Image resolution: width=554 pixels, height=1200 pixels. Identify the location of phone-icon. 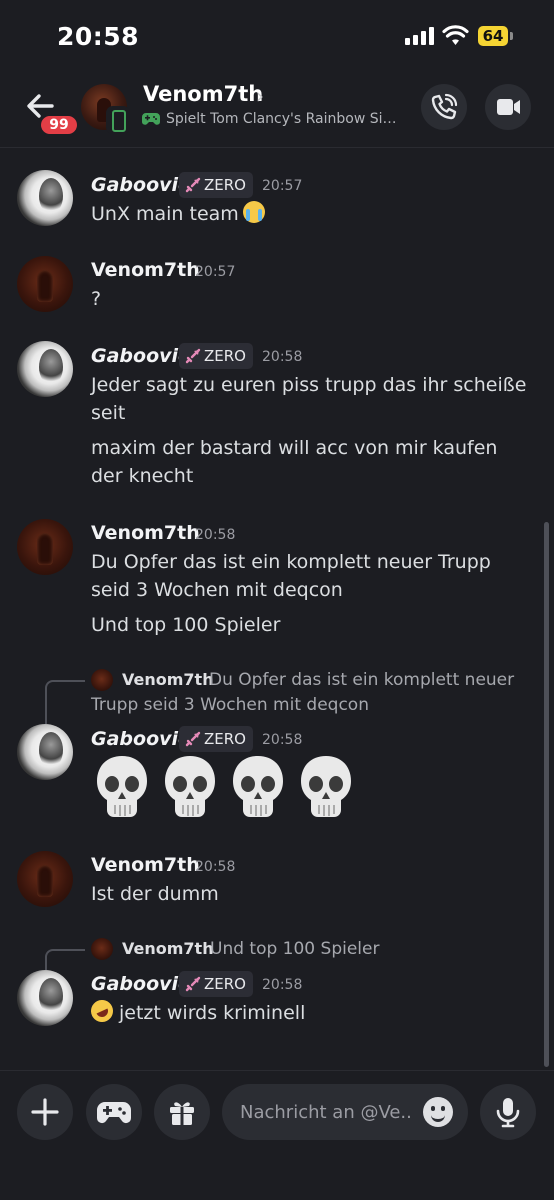
(444, 106).